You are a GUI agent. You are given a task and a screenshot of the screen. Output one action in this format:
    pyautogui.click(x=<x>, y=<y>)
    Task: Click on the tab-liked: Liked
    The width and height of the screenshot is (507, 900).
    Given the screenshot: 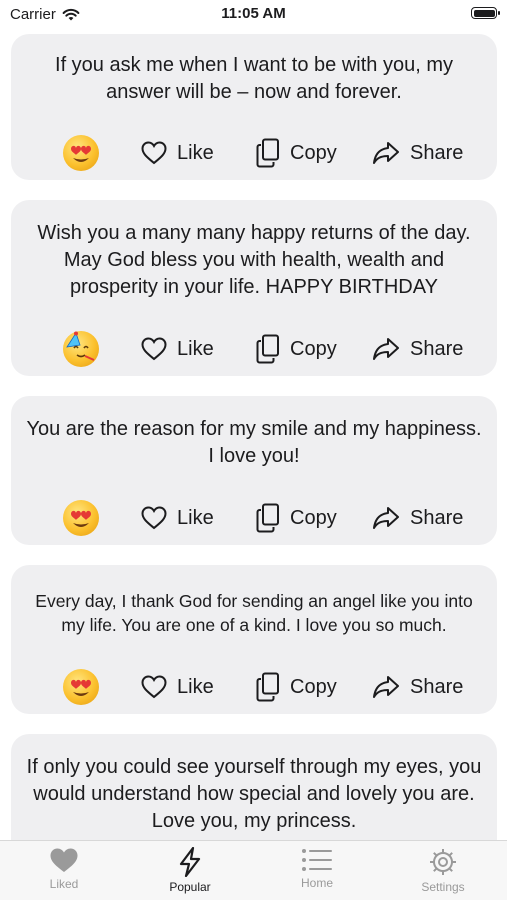 What is the action you would take?
    pyautogui.click(x=64, y=873)
    